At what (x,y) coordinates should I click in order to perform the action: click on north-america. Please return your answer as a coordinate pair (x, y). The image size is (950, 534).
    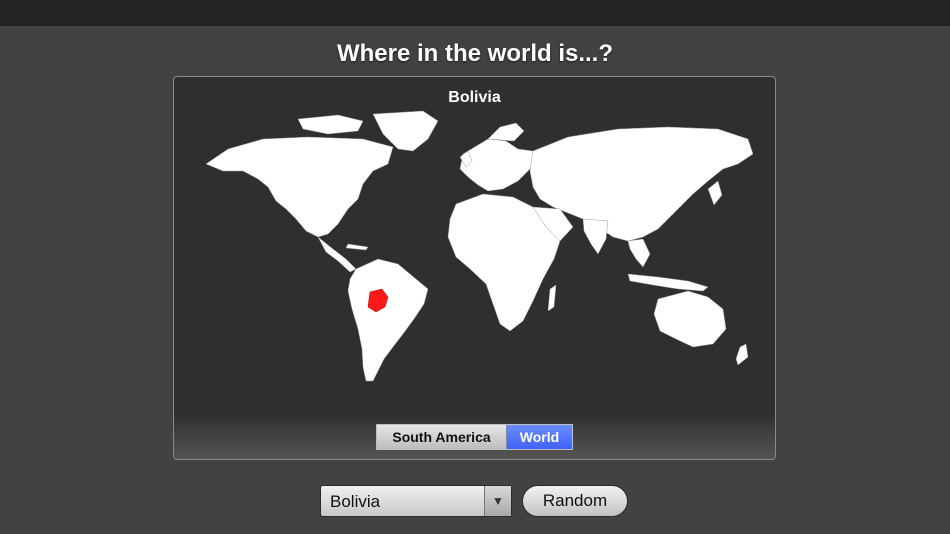
    Looking at the image, I should click on (299, 187).